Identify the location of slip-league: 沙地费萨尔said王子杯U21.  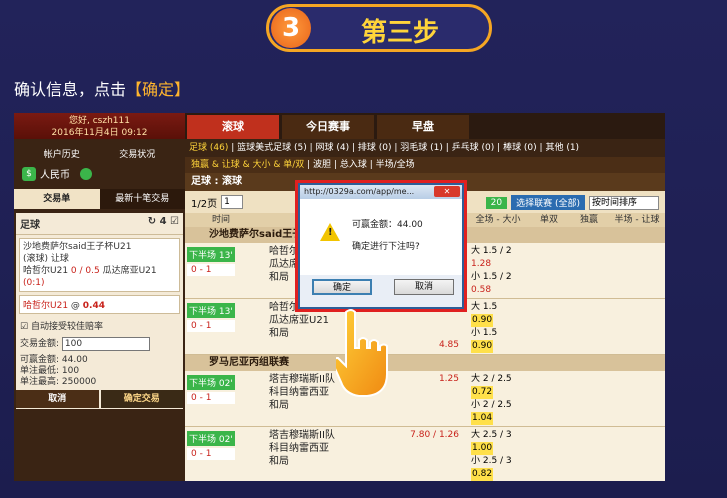
(77, 247).